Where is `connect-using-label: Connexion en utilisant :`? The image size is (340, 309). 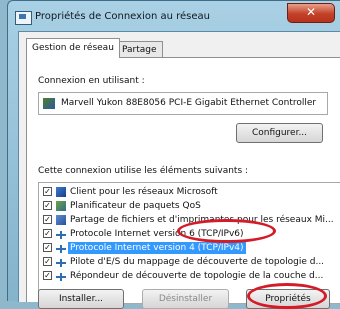 connect-using-label: Connexion en utilisant : is located at coordinates (91, 81).